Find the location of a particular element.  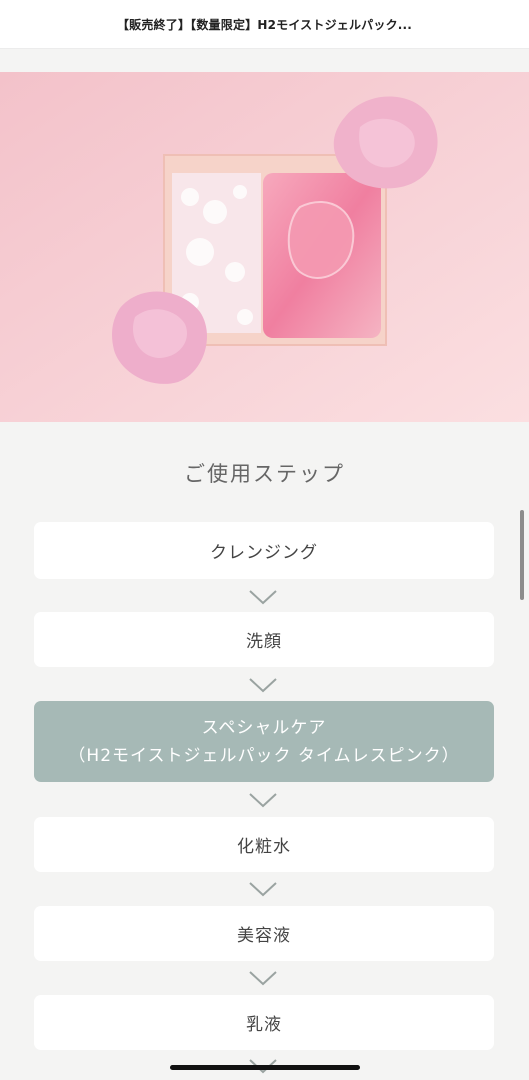

step-face-wash: 洗顔 is located at coordinates (264, 639).